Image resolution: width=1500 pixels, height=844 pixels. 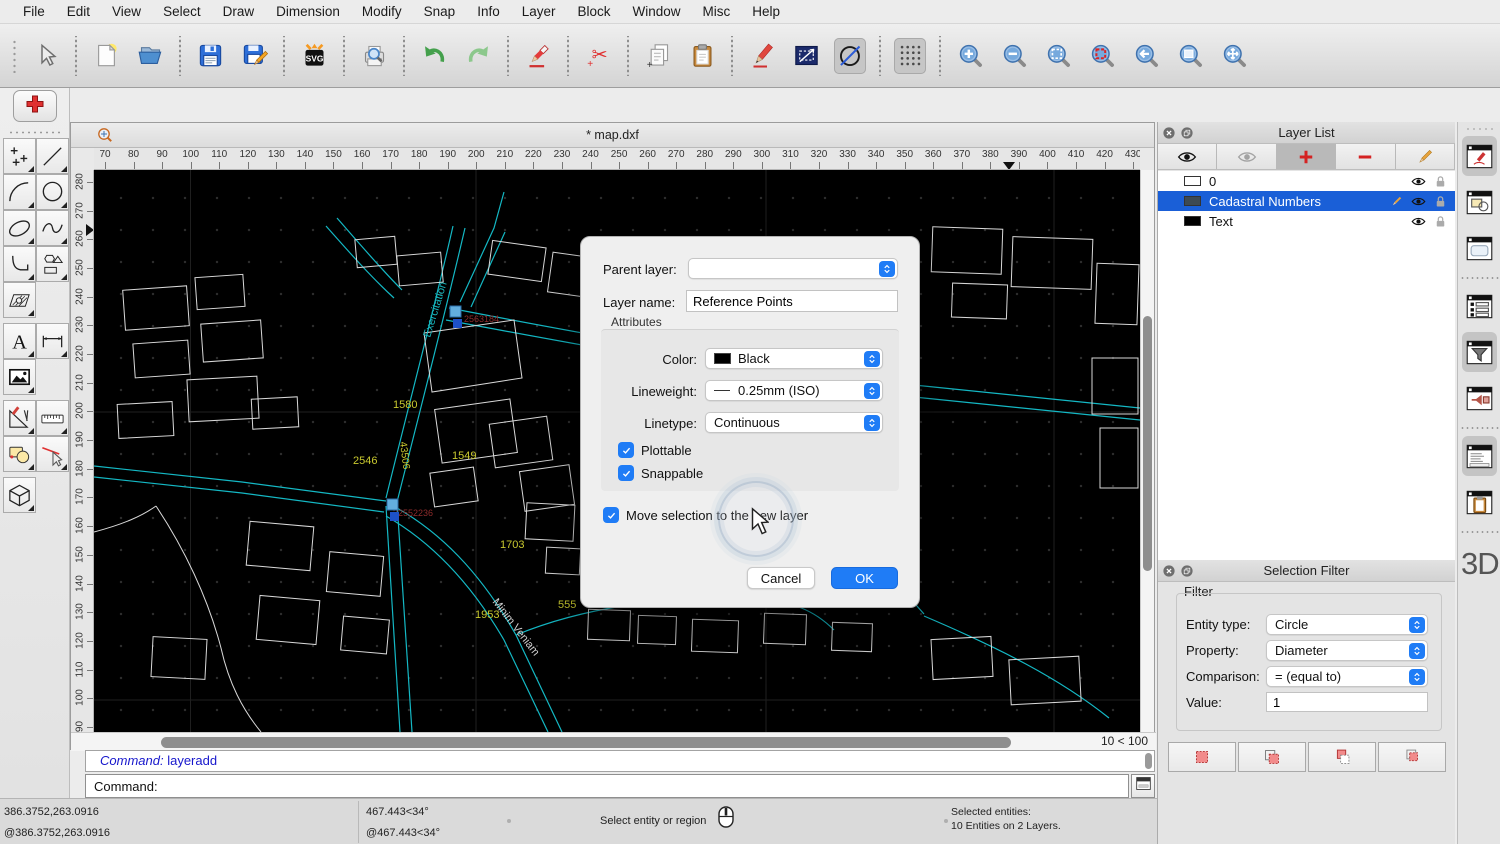 What do you see at coordinates (645, 786) in the screenshot?
I see `command-input` at bounding box center [645, 786].